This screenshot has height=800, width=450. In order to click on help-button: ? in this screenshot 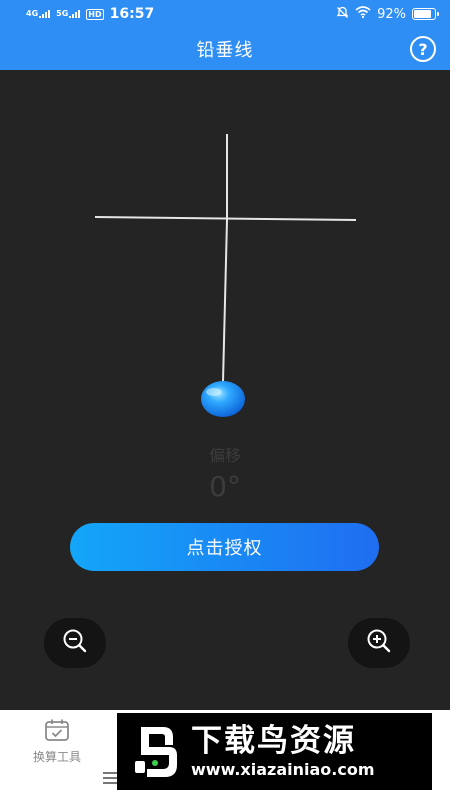, I will do `click(423, 49)`.